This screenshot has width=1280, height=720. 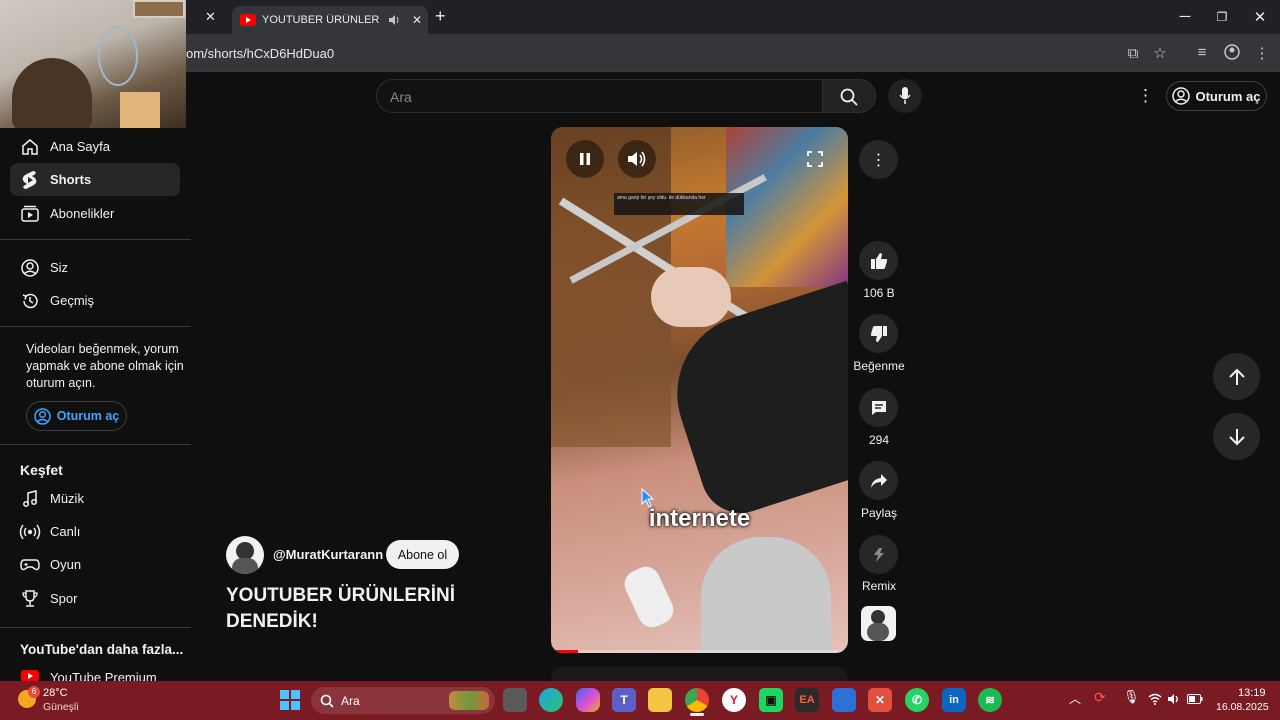 What do you see at coordinates (159, 9) in the screenshot?
I see `picture-frame` at bounding box center [159, 9].